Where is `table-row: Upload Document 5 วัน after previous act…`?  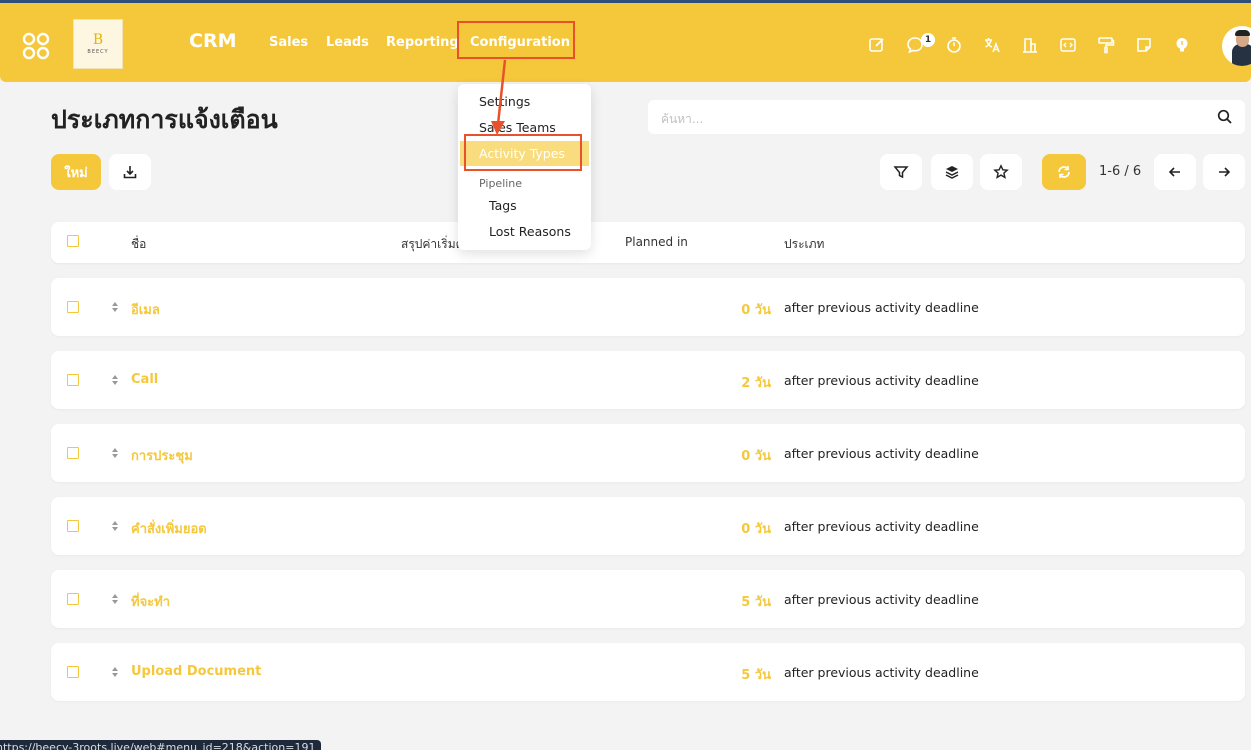
table-row: Upload Document 5 วัน after previous act… is located at coordinates (648, 672).